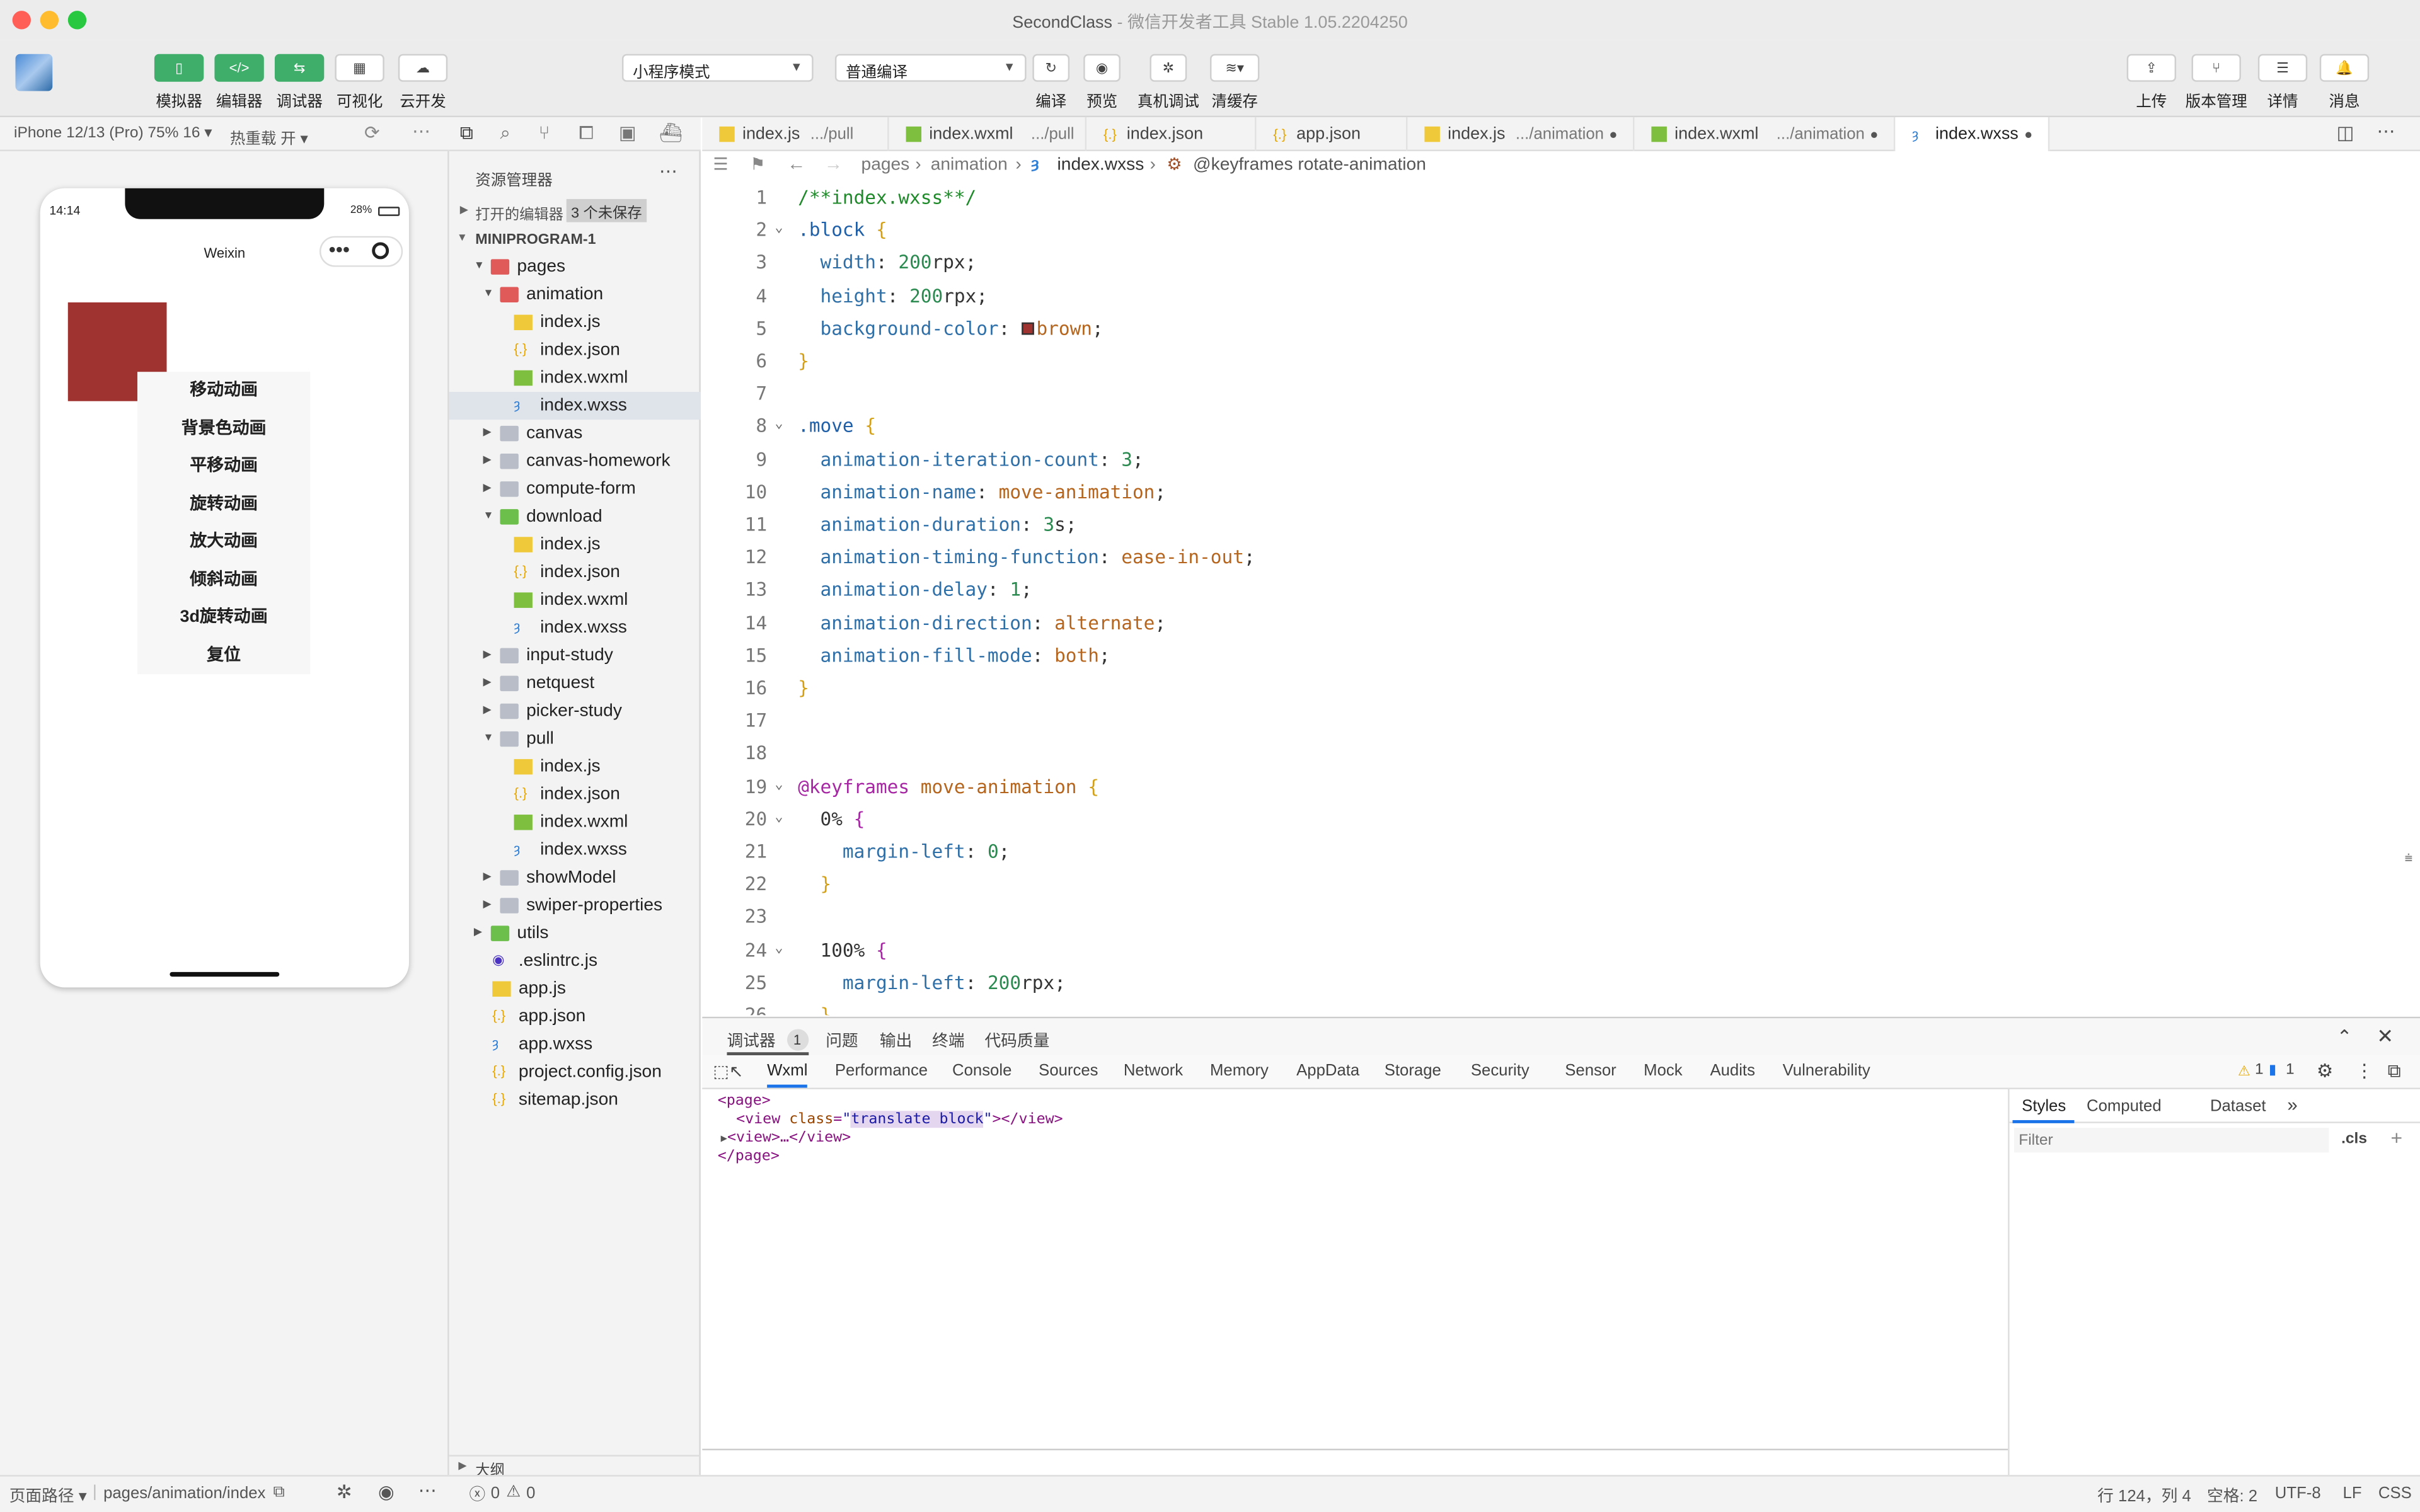 The height and width of the screenshot is (1512, 2420). What do you see at coordinates (2292, 1104) in the screenshot?
I see `more-tabs-icon: »` at bounding box center [2292, 1104].